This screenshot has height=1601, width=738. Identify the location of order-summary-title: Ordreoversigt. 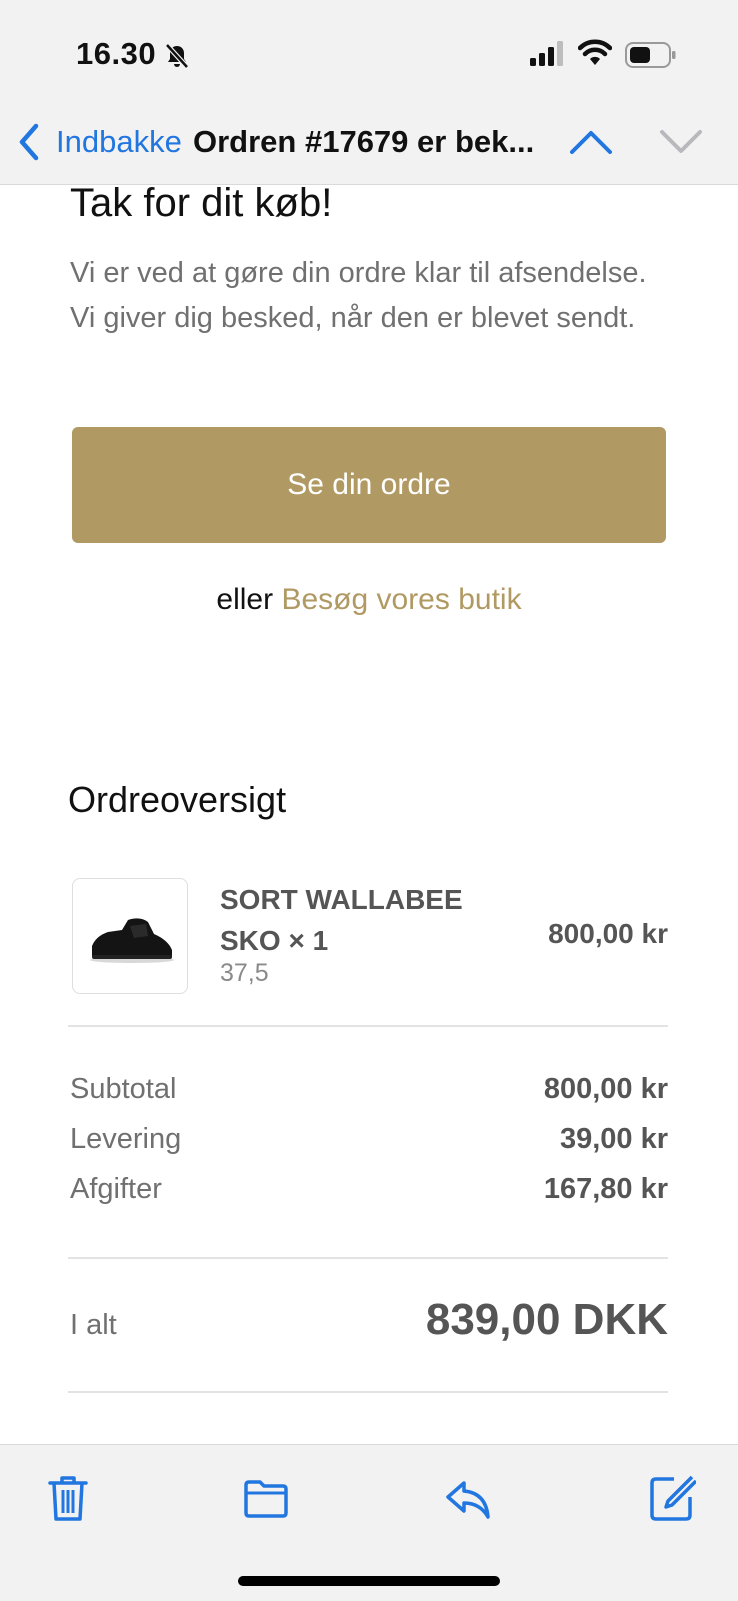
(177, 799).